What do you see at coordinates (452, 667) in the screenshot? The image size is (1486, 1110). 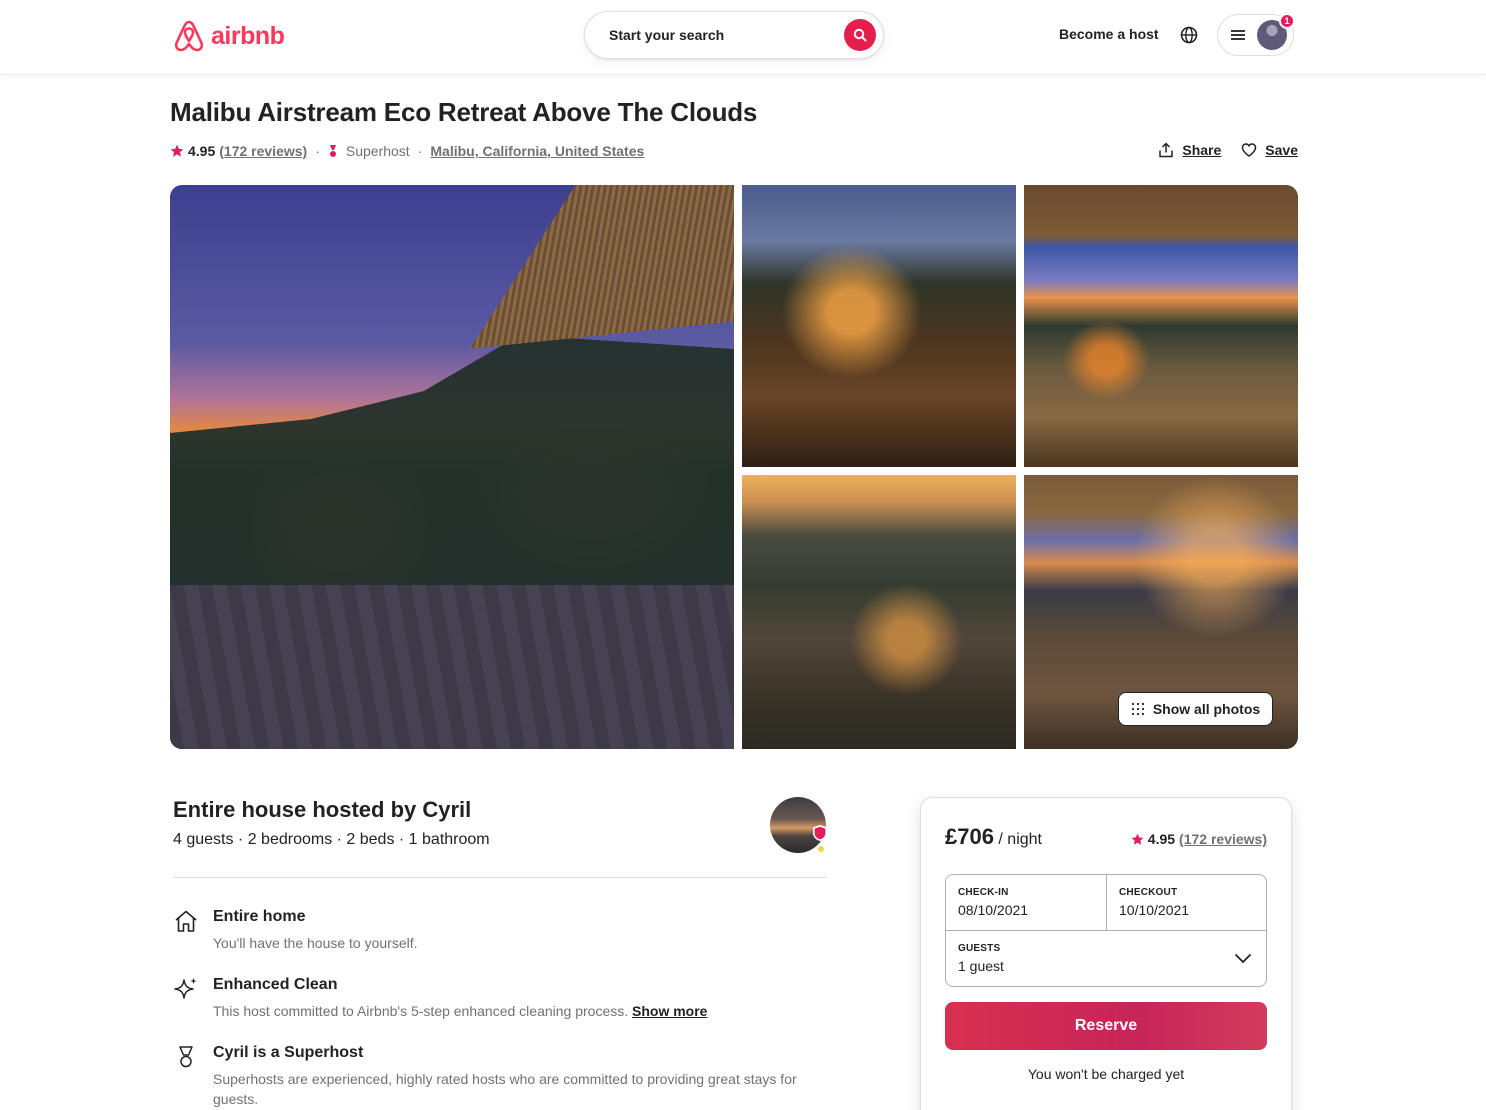 I see `photo-deck` at bounding box center [452, 667].